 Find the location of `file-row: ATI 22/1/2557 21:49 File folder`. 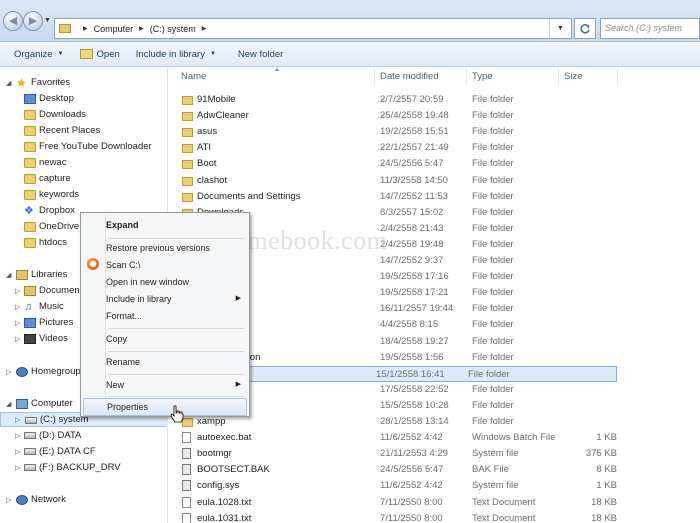

file-row: ATI 22/1/2557 21:49 File folder is located at coordinates (397, 148).